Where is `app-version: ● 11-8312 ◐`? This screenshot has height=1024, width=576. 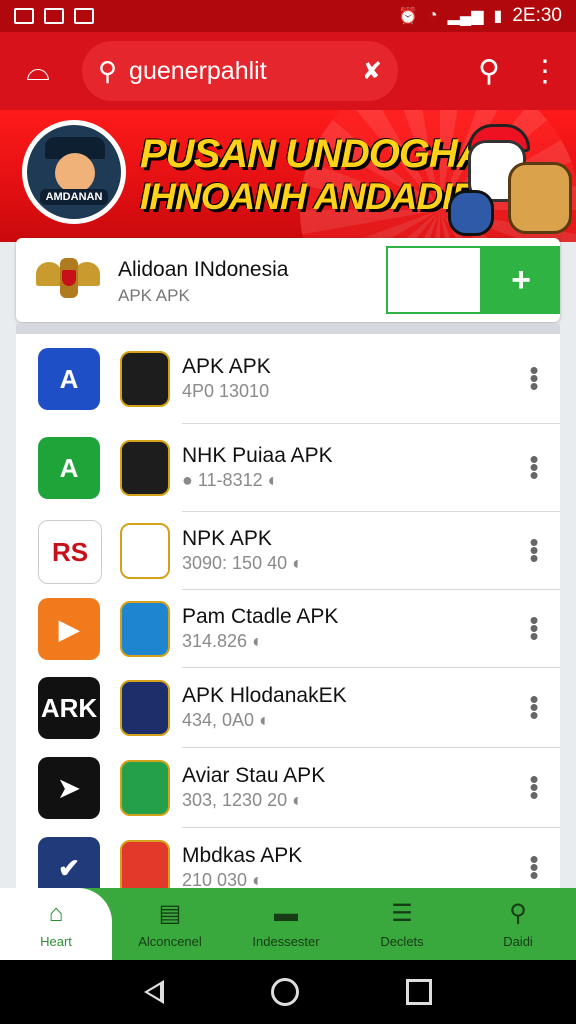 app-version: ● 11-8312 ◐ is located at coordinates (230, 480).